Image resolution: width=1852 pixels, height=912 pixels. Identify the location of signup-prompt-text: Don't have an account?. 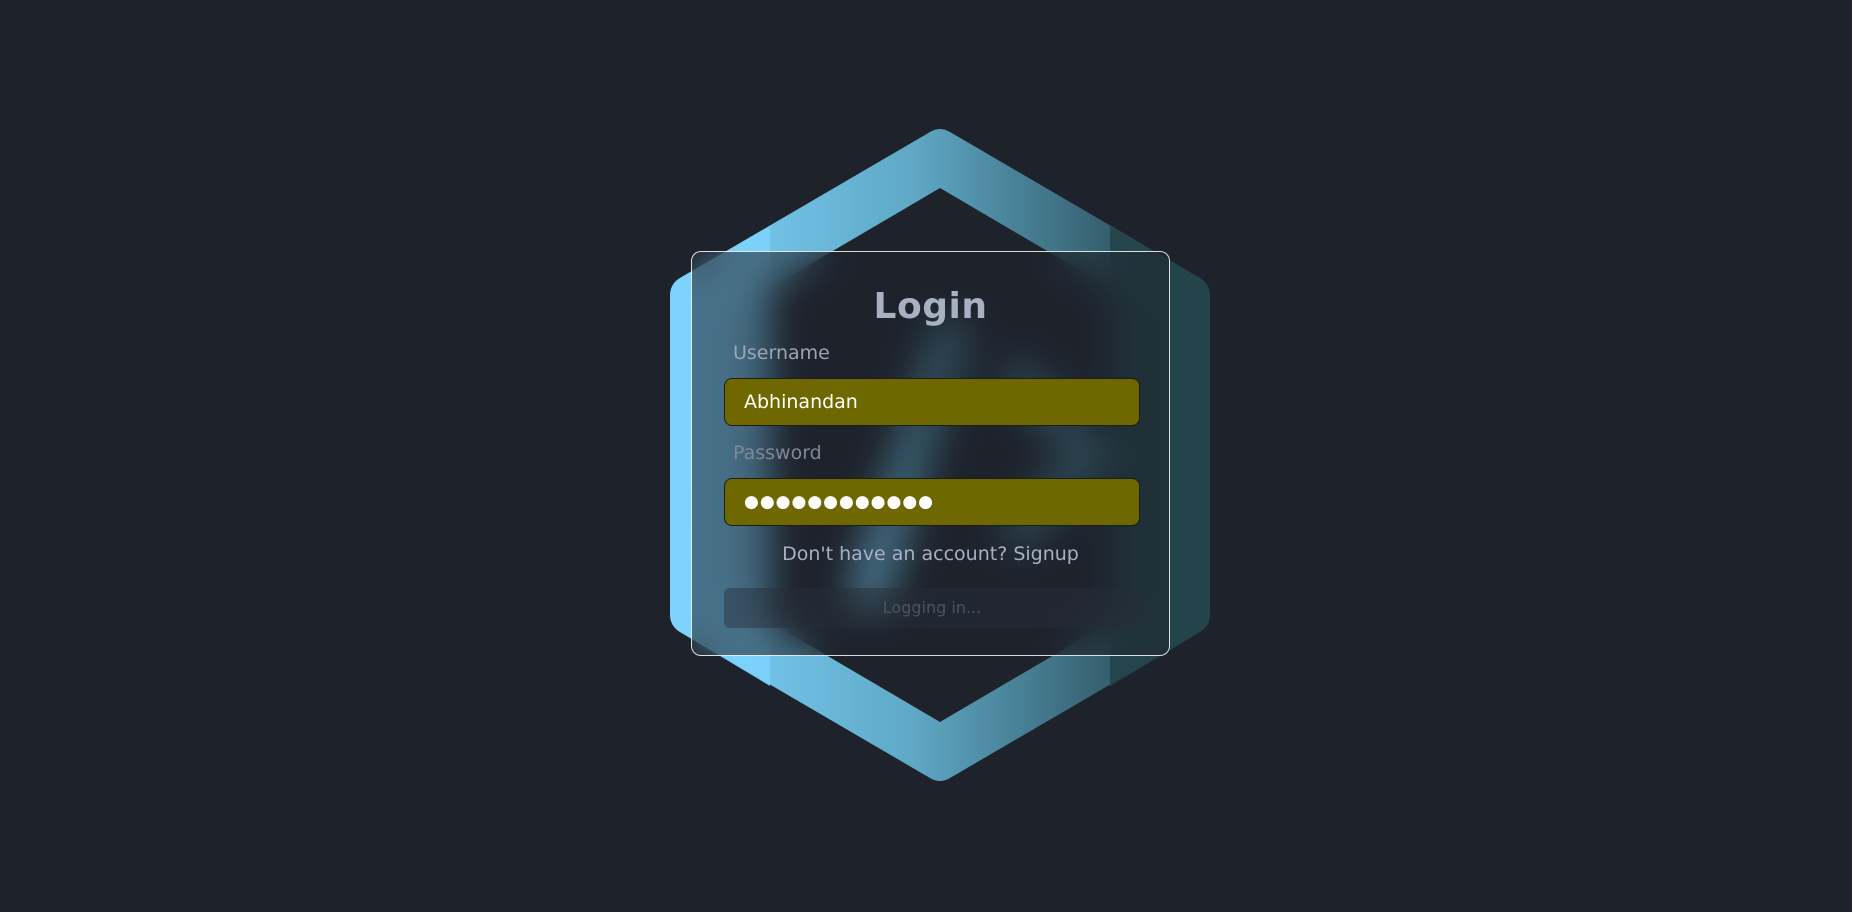
(895, 554).